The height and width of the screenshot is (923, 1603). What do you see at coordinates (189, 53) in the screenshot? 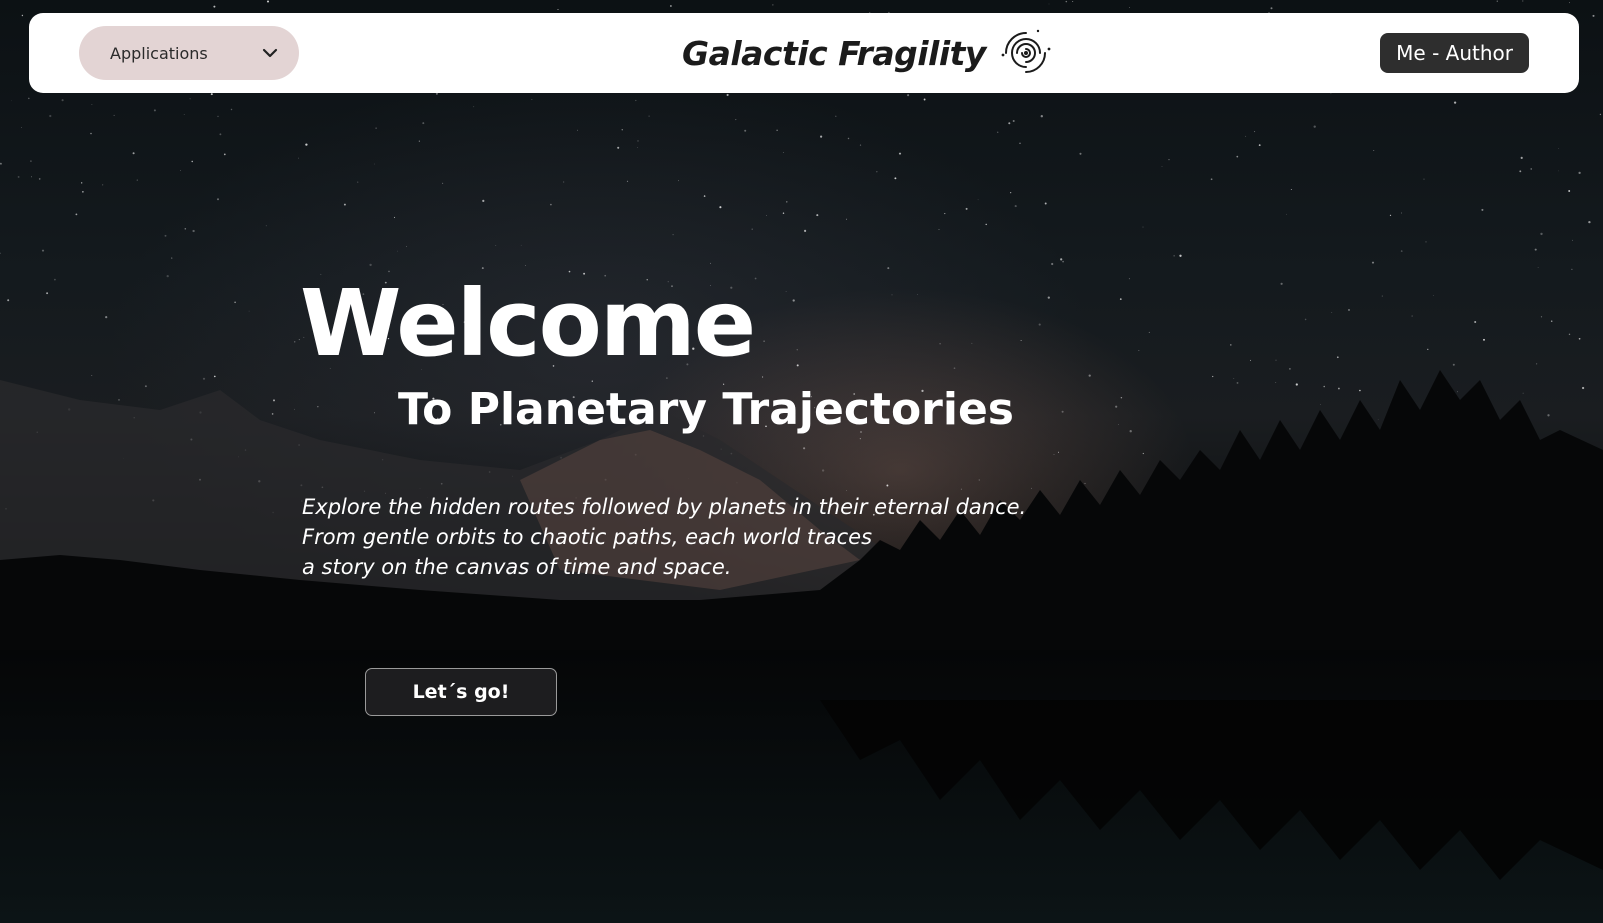
I see `applications-dropdown: Applications` at bounding box center [189, 53].